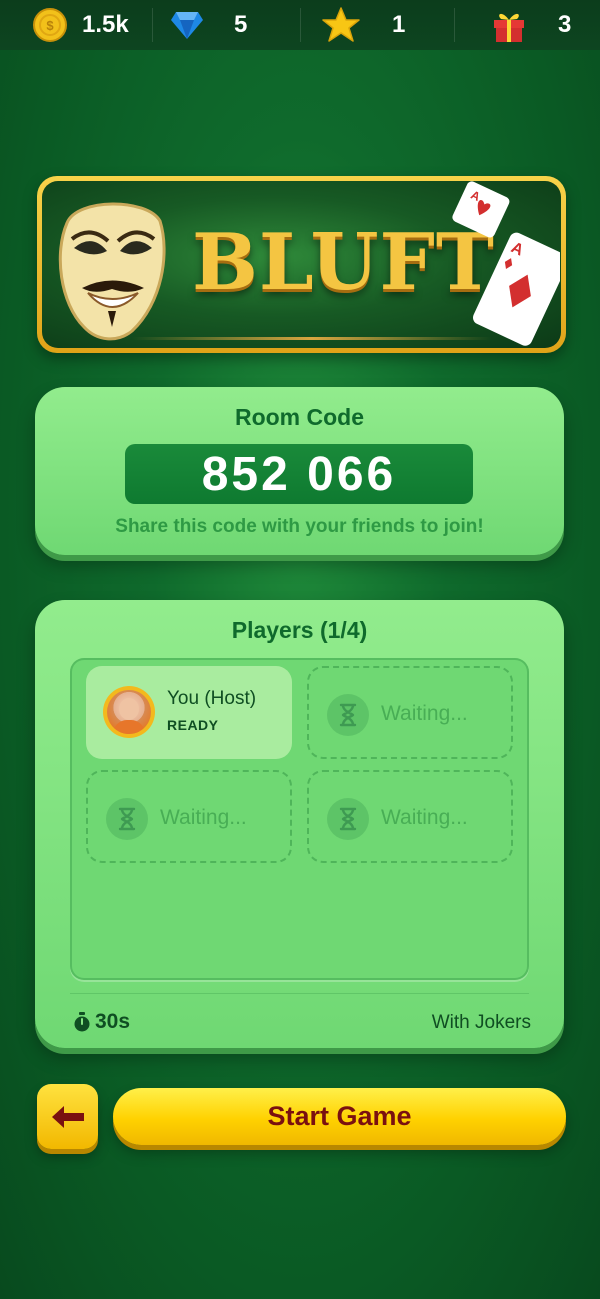 The width and height of the screenshot is (600, 1299). What do you see at coordinates (301, 264) in the screenshot?
I see `game-logo-banner: BLUFT A A` at bounding box center [301, 264].